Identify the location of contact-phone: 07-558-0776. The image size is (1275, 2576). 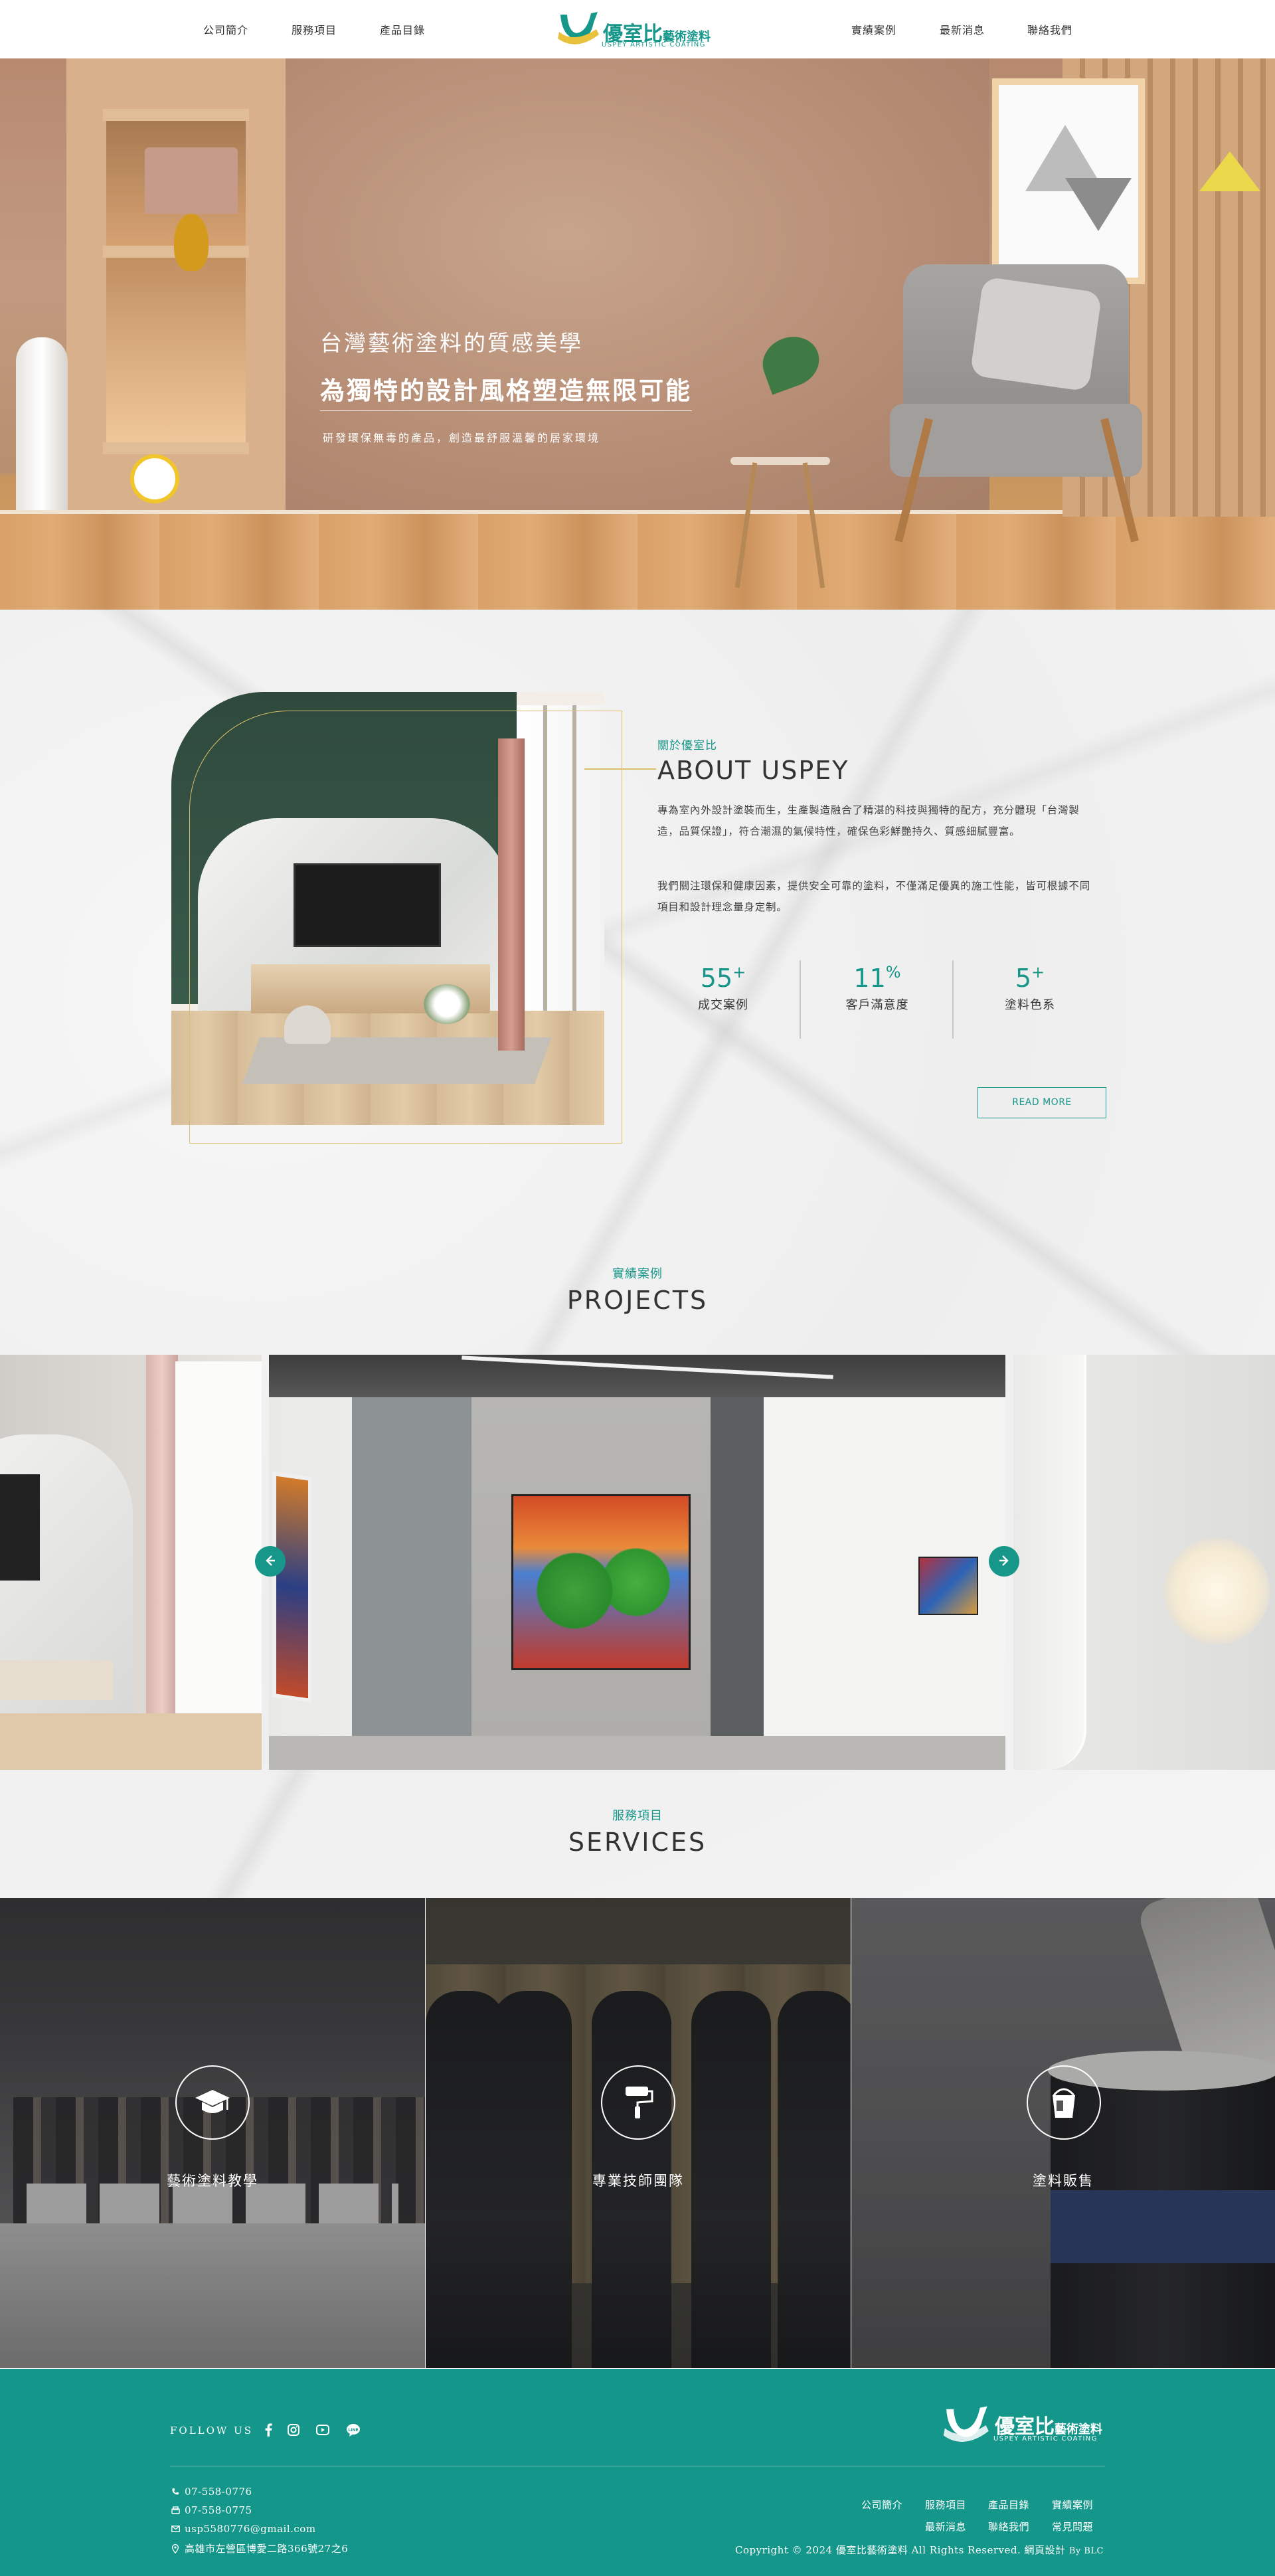
(211, 2492).